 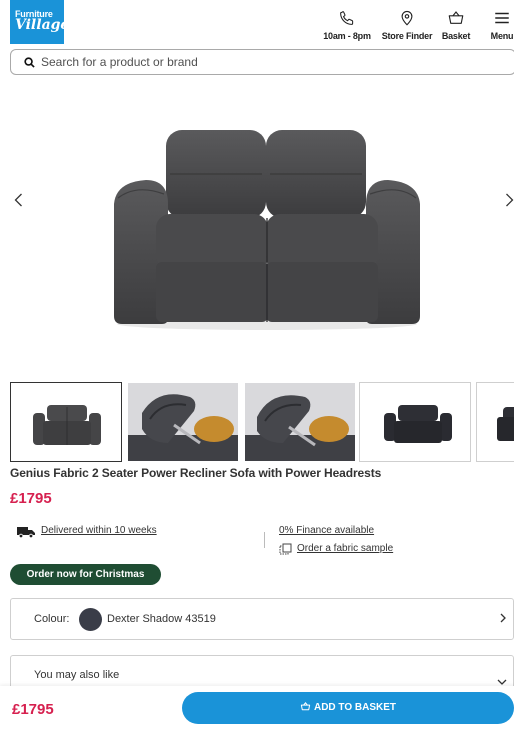 I want to click on thumbnail-sofa-angle-image, so click(x=418, y=424).